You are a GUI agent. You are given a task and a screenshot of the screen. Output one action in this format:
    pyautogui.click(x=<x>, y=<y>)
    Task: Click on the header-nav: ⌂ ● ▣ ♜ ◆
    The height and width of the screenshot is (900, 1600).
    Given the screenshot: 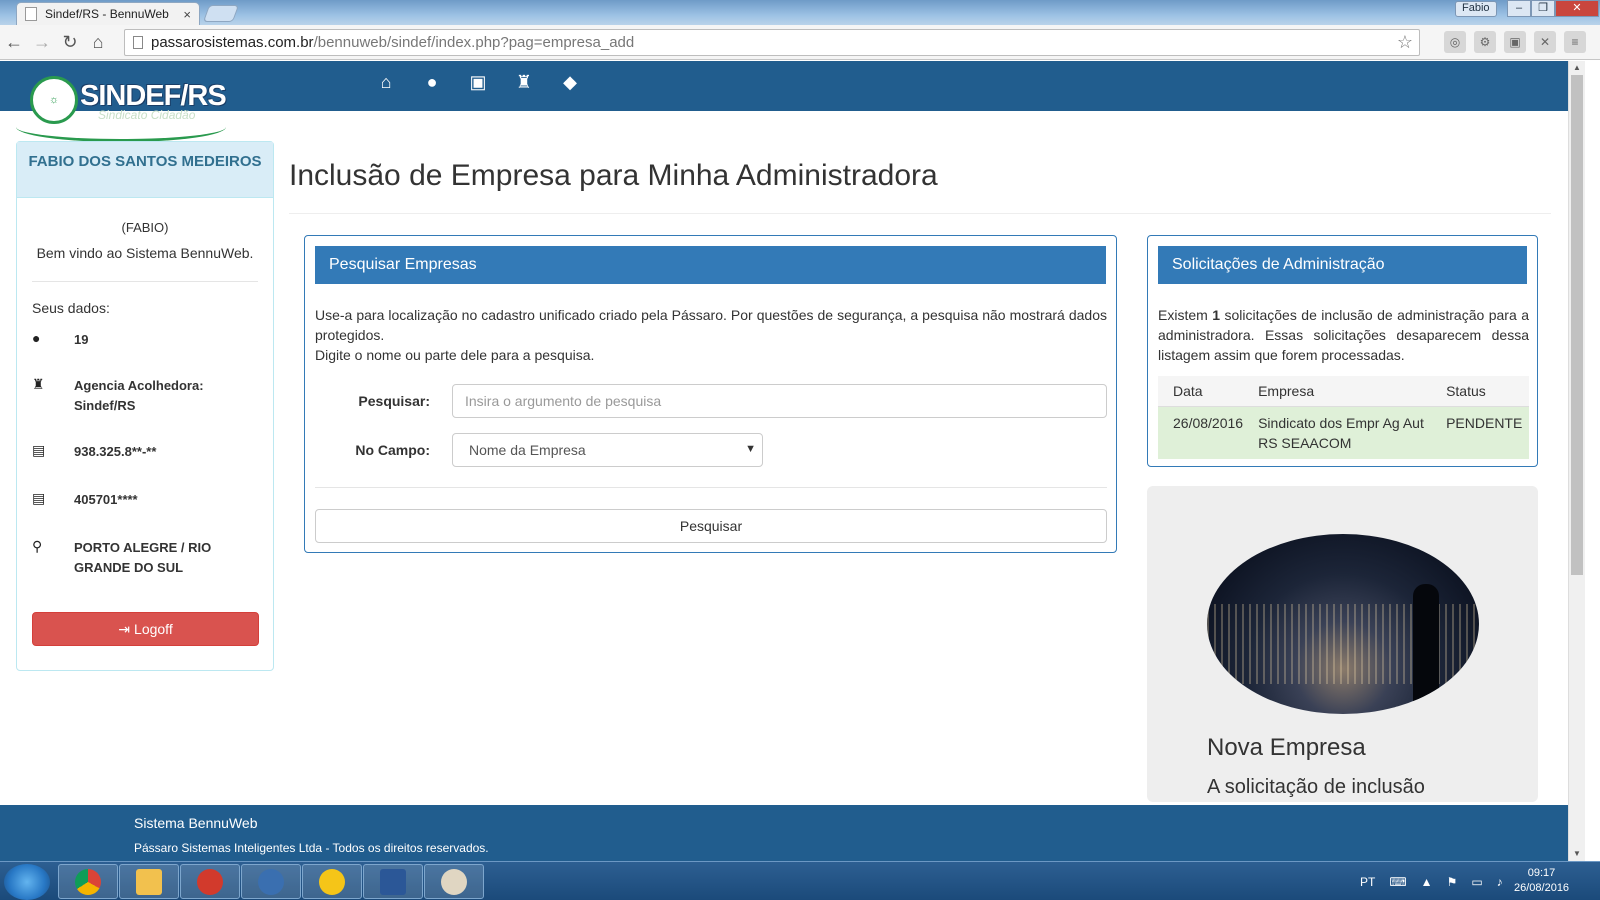 What is the action you would take?
    pyautogui.click(x=478, y=82)
    